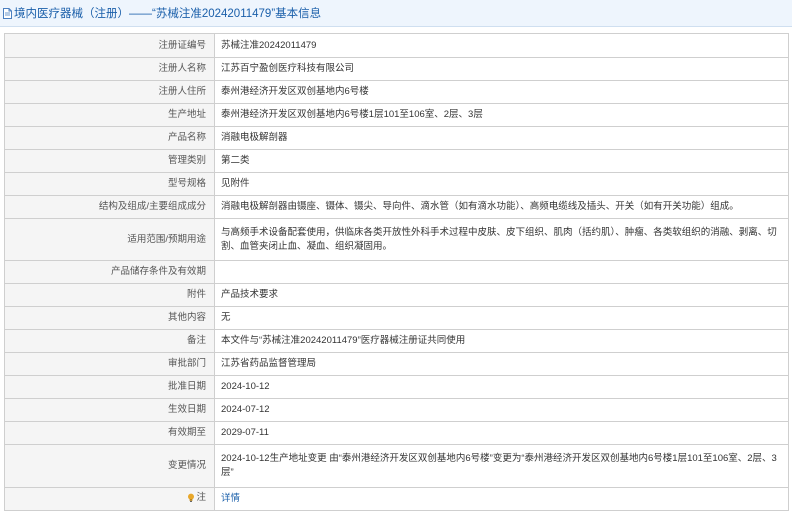 This screenshot has width=792, height=511. I want to click on document-icon, so click(7, 13).